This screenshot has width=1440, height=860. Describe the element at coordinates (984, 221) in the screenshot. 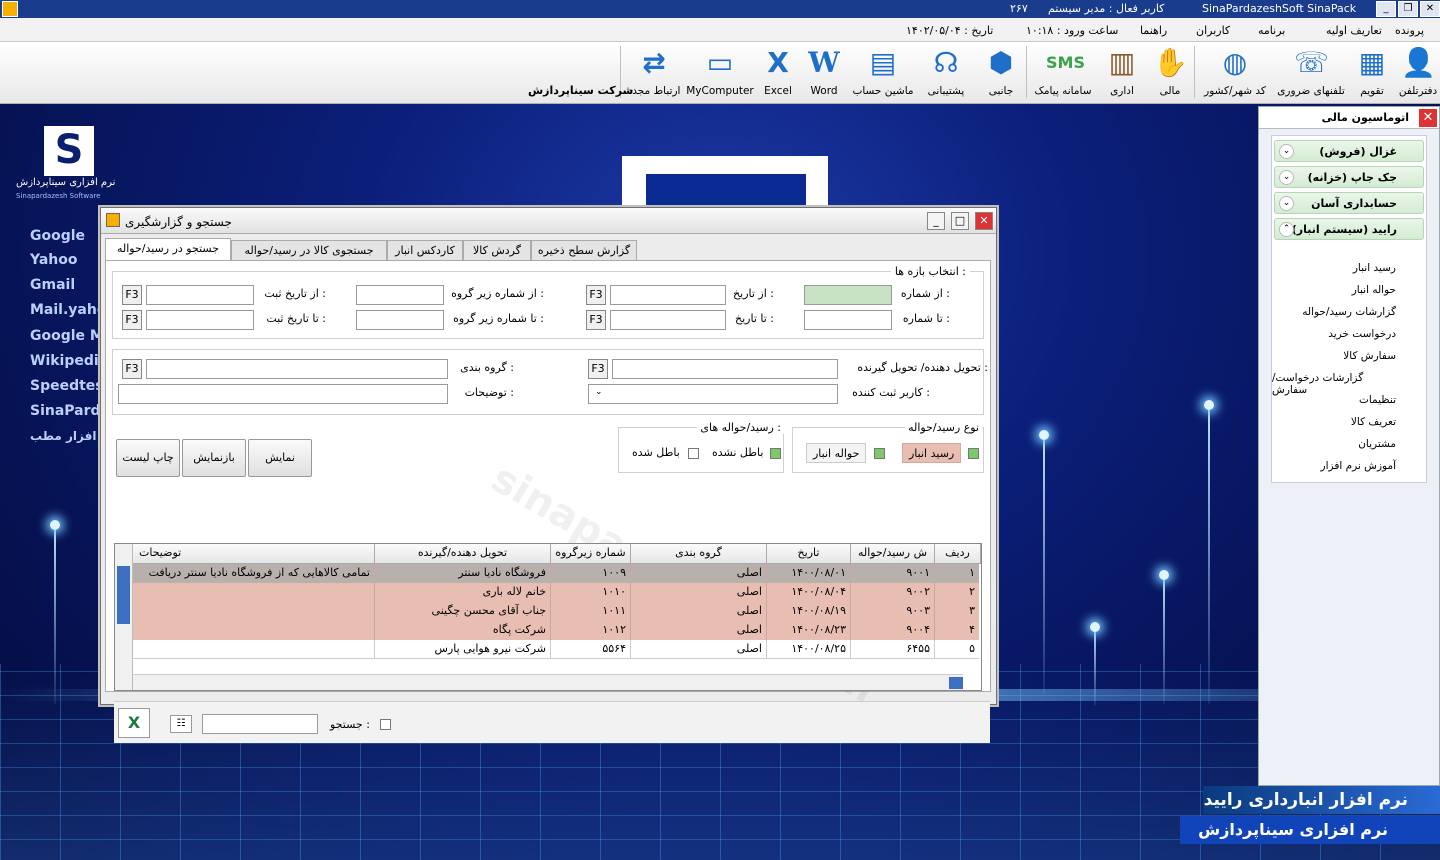

I see `dialog-close-button: ✕` at that location.